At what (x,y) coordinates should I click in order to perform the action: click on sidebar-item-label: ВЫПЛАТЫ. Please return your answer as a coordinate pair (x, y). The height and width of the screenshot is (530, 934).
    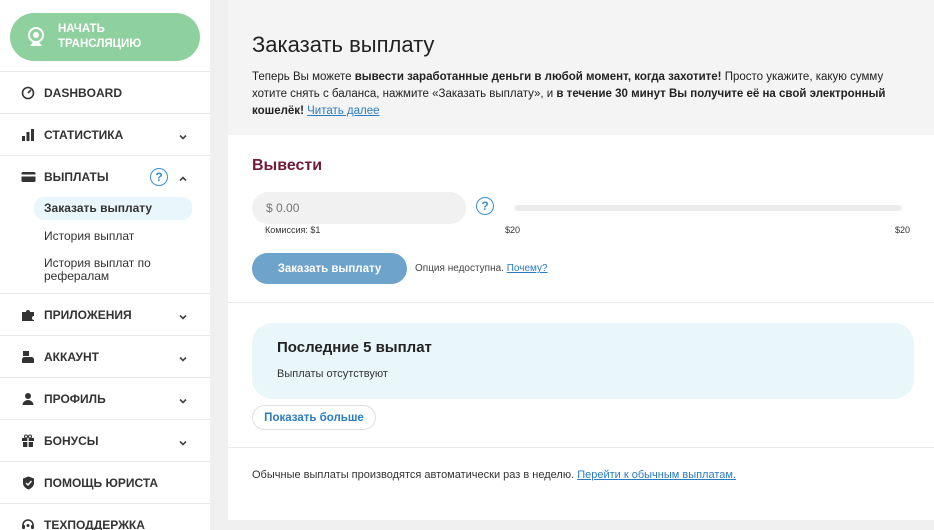
    Looking at the image, I should click on (76, 176).